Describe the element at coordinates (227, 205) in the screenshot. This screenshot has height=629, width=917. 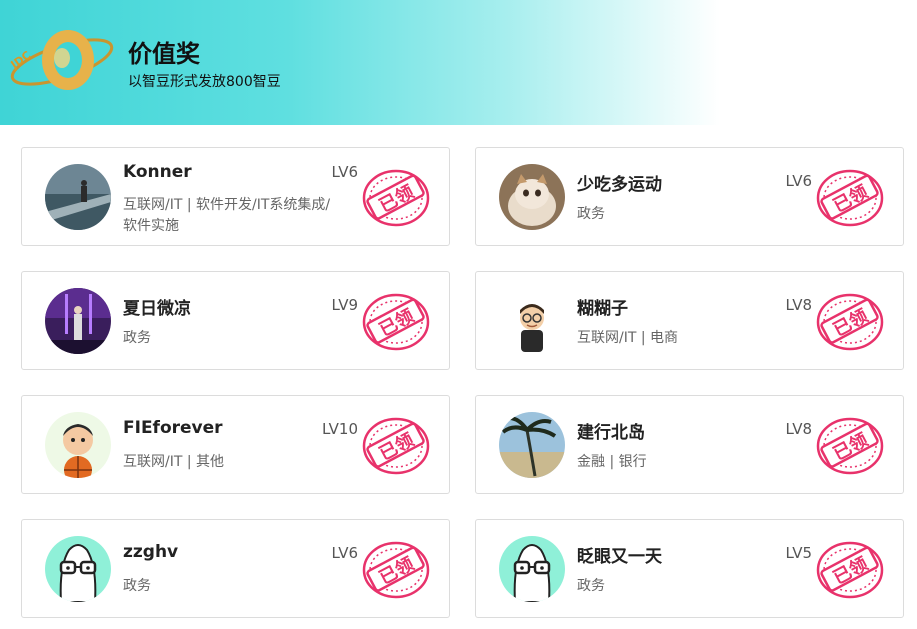
I see `industry-line: 互联网/IT | 软件开发/IT系统集成/` at that location.